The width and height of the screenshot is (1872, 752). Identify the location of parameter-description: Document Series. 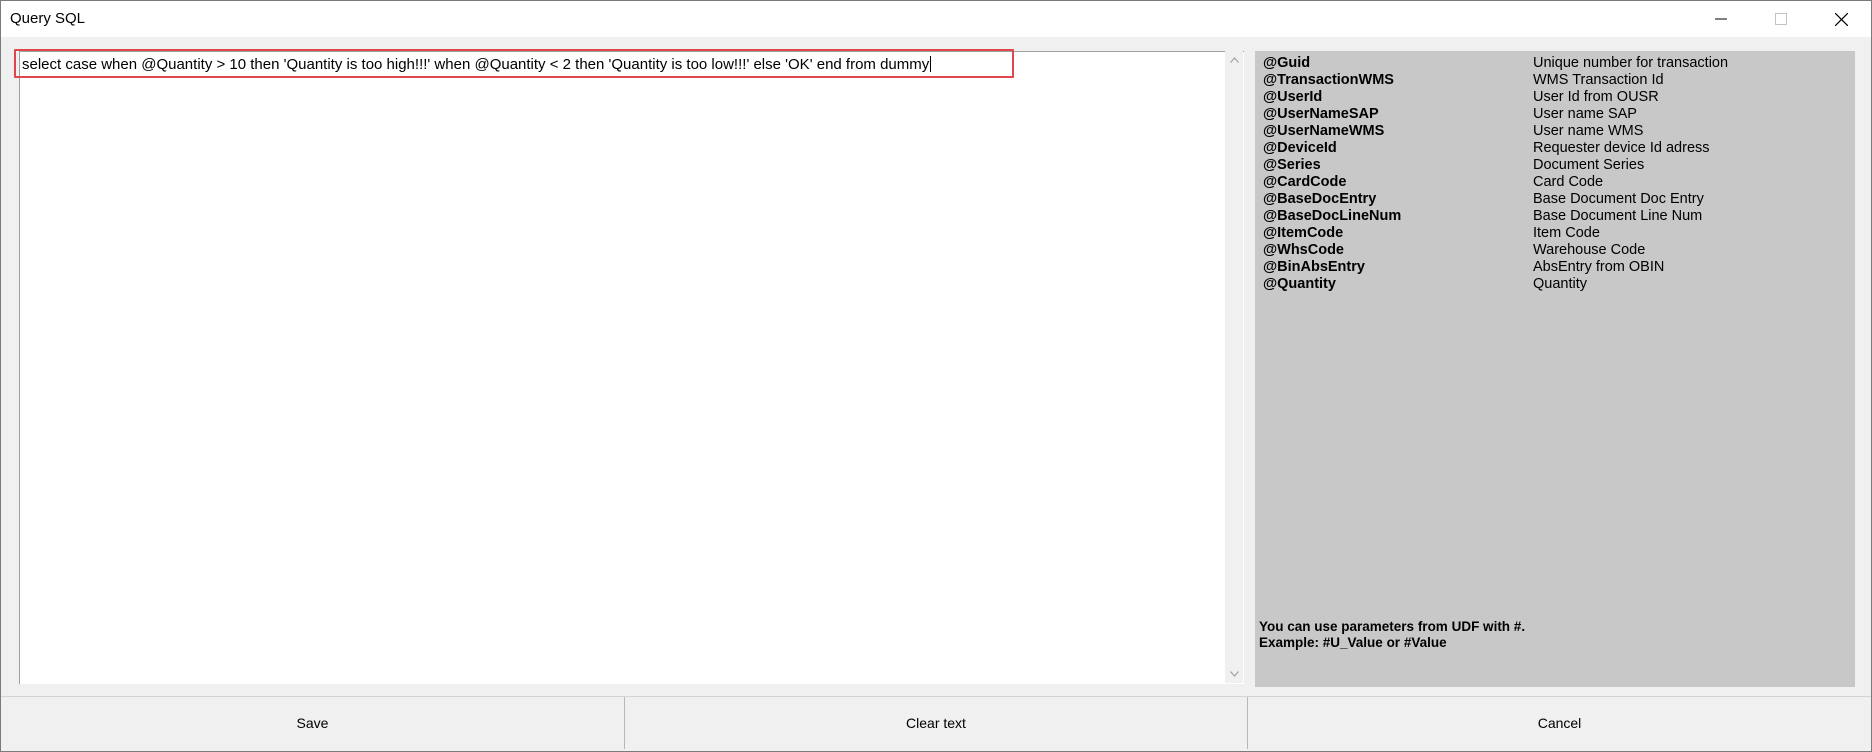
(1589, 165).